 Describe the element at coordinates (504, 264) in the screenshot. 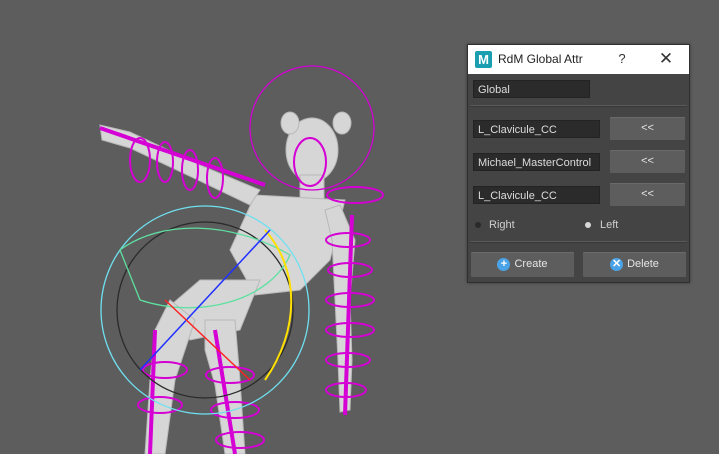

I see `plus-icon: +` at that location.